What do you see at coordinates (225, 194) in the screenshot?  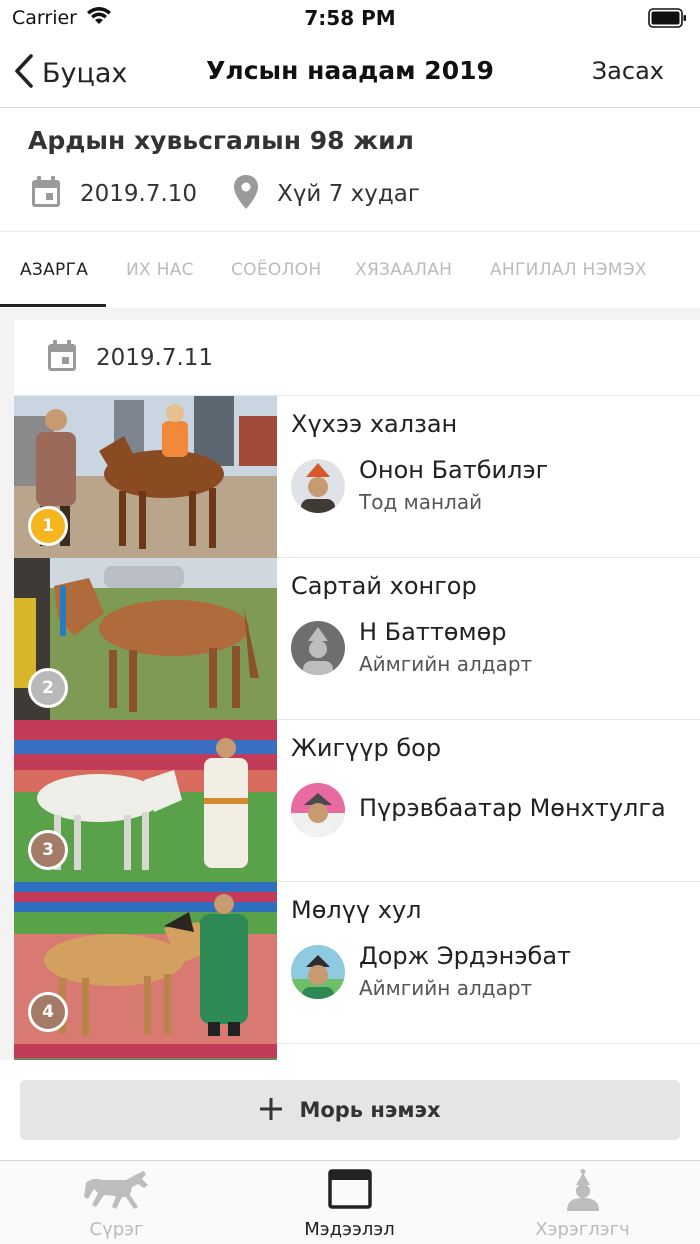 I see `event-meta: 2019.7.10 Хүй 7 худаг` at bounding box center [225, 194].